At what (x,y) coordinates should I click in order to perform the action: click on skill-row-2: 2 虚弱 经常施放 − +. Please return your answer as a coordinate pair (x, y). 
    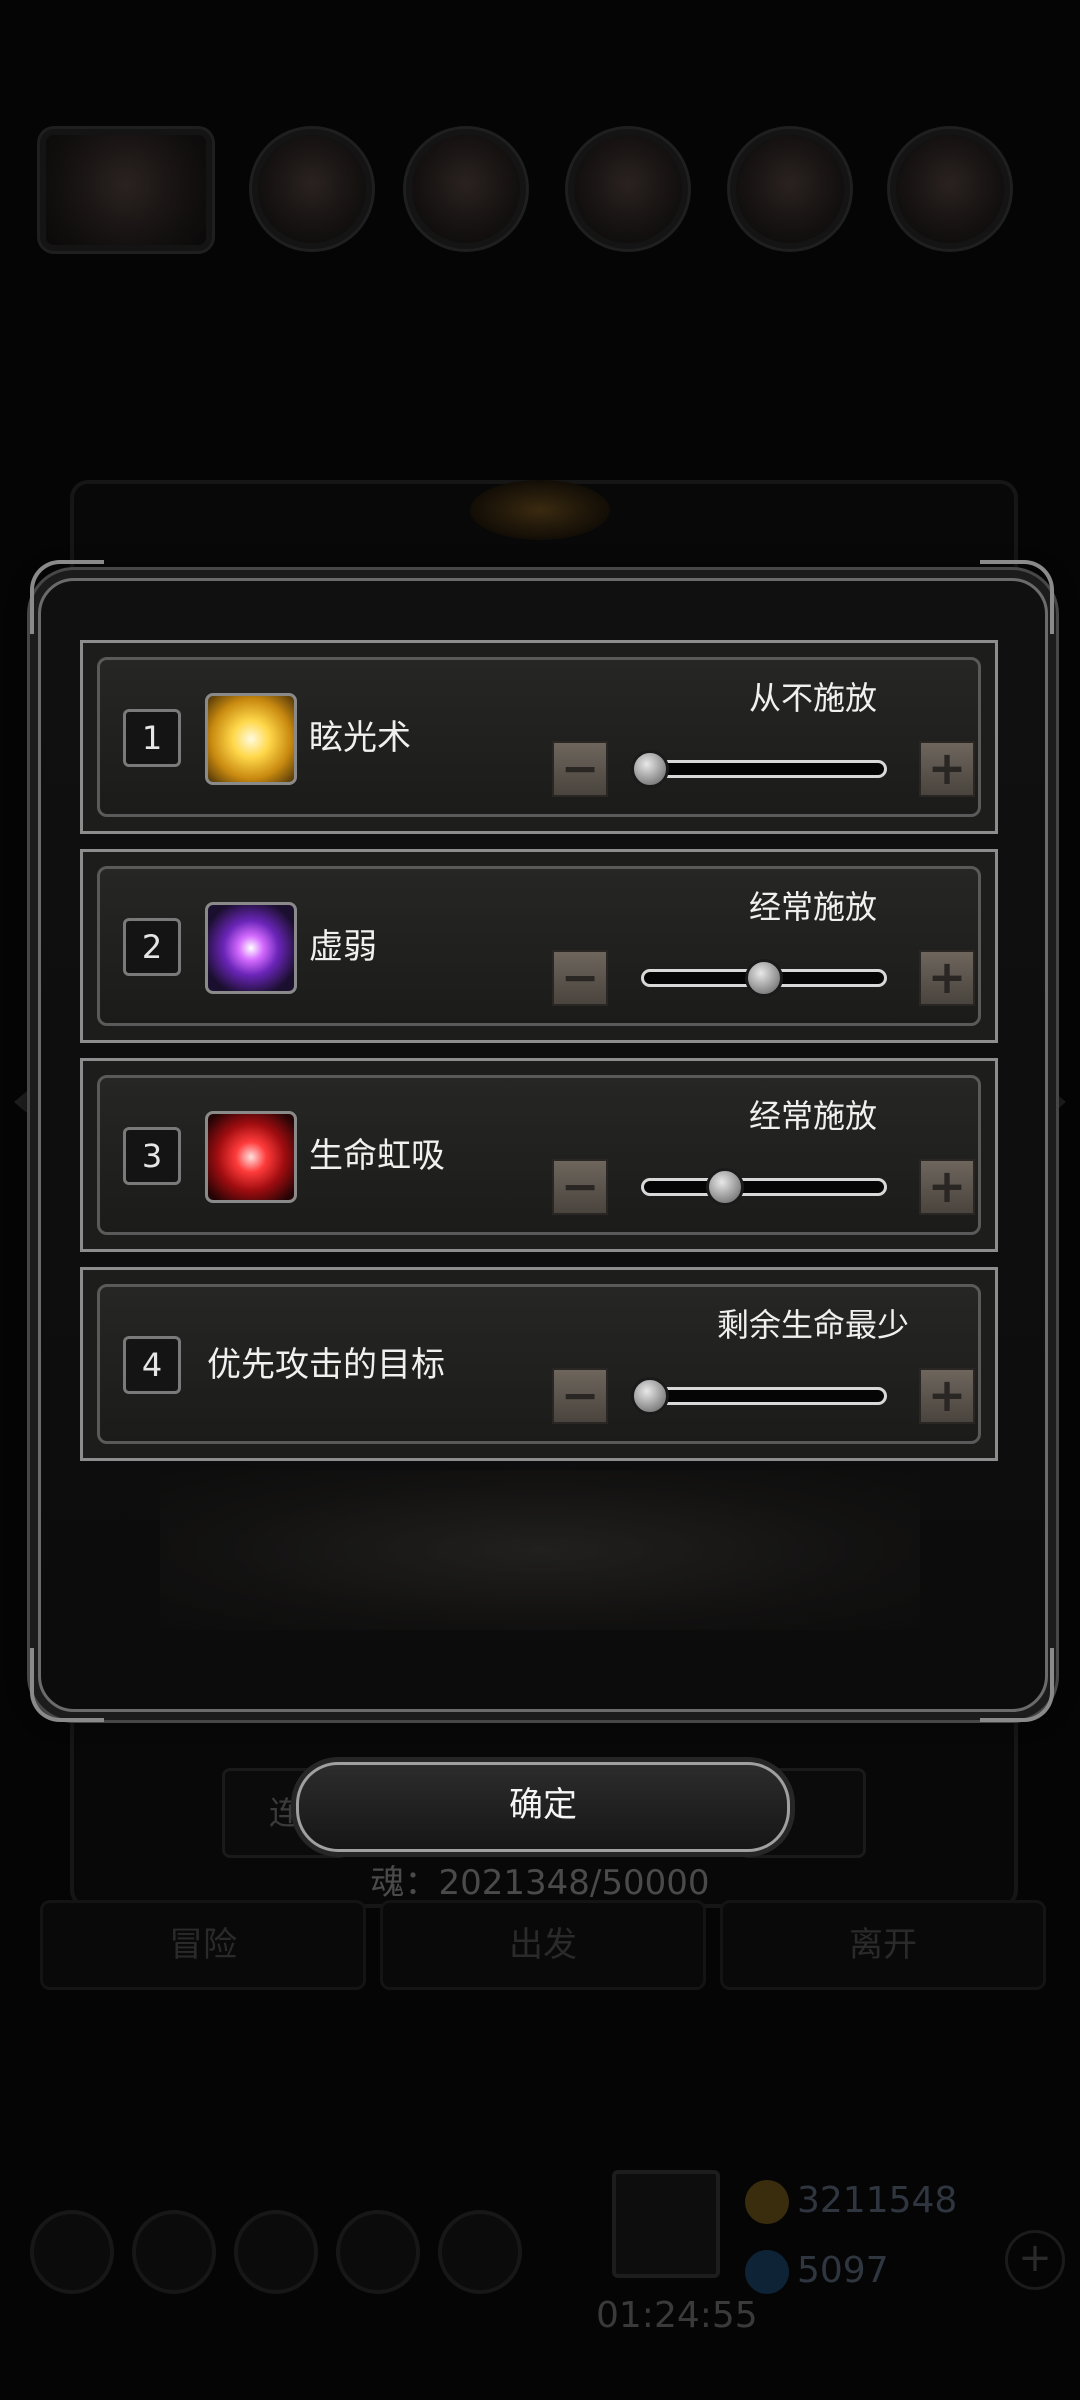
    Looking at the image, I should click on (539, 946).